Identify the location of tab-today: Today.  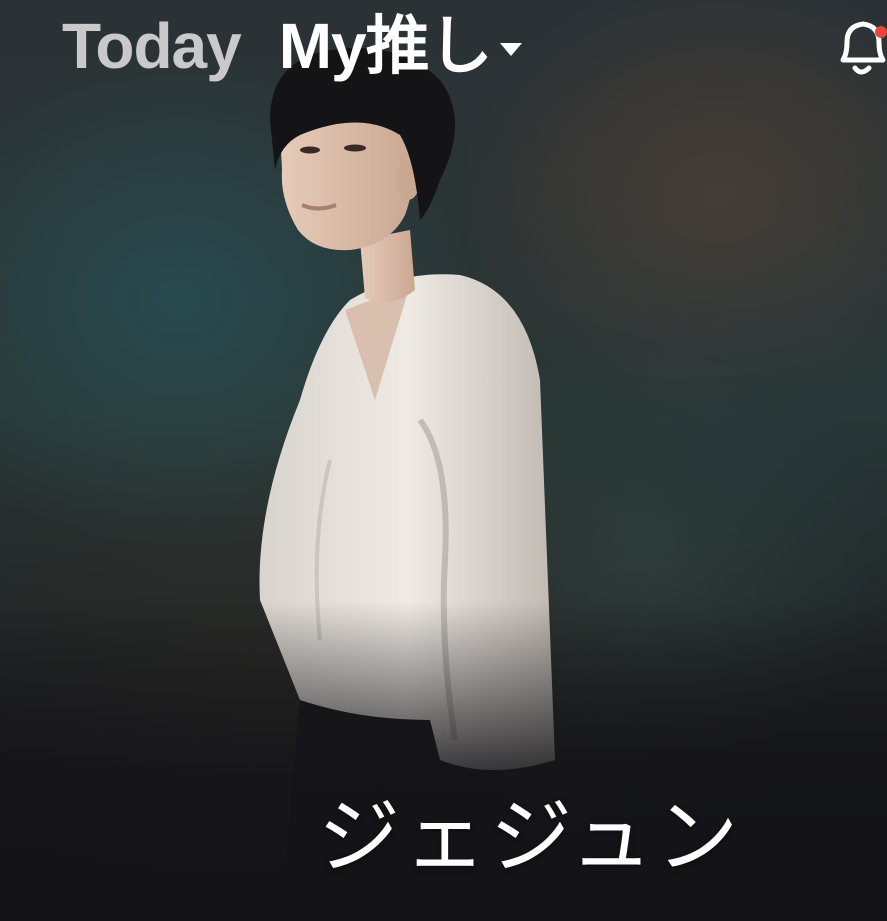
(152, 46).